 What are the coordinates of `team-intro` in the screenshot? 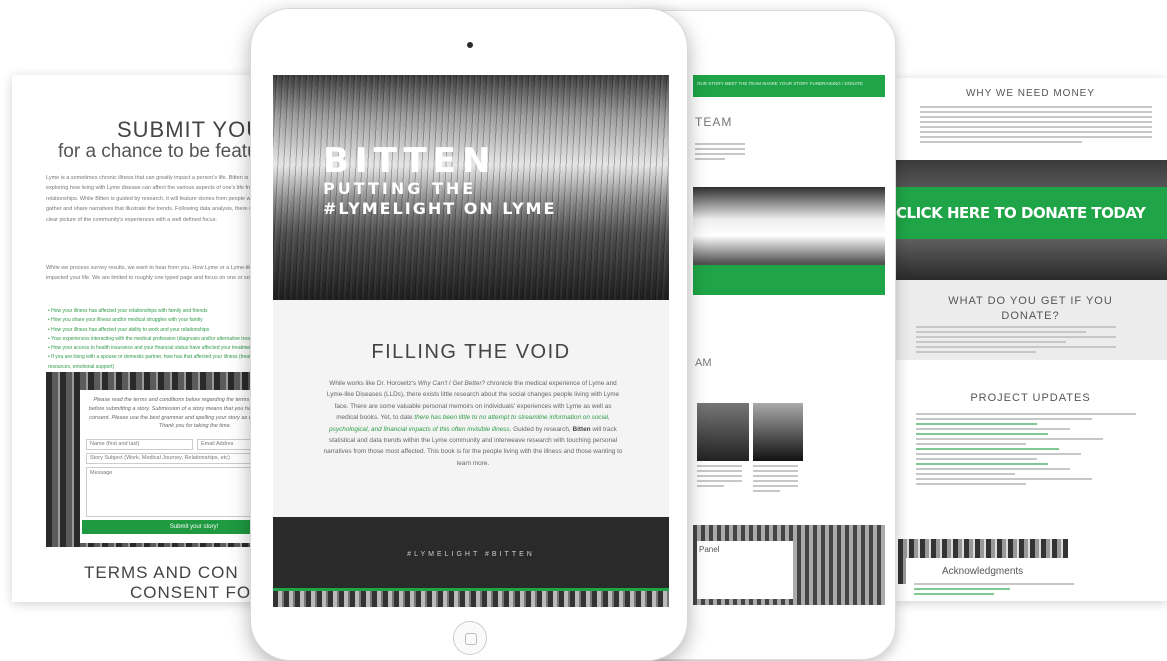 It's located at (720, 153).